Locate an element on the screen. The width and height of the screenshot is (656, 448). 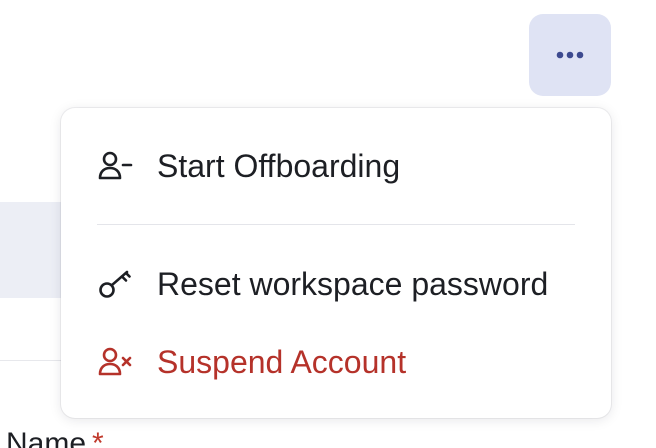
menu-item-label: Suspend Account is located at coordinates (282, 361).